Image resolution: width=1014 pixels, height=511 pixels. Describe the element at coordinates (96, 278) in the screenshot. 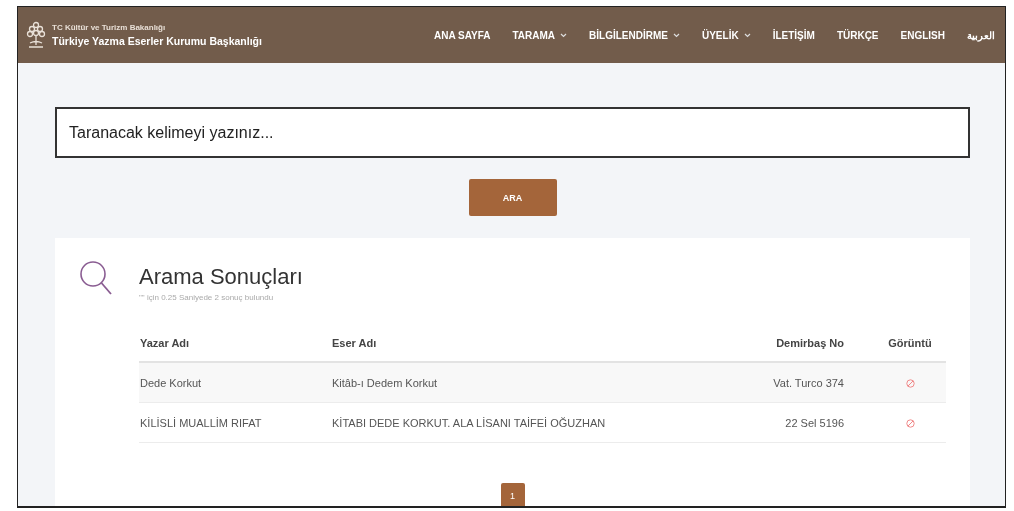

I see `search-icon` at that location.